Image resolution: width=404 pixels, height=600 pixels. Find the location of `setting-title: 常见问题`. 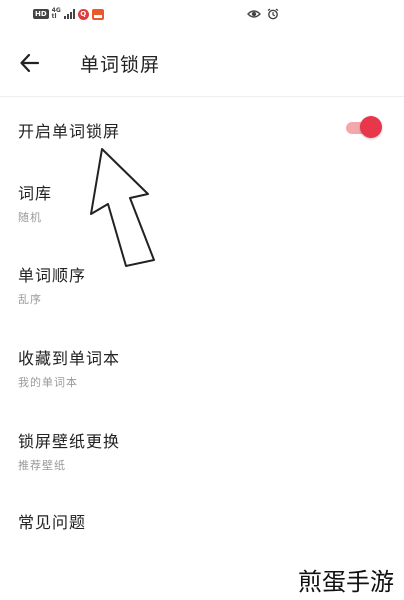

setting-title: 常见问题 is located at coordinates (52, 522).